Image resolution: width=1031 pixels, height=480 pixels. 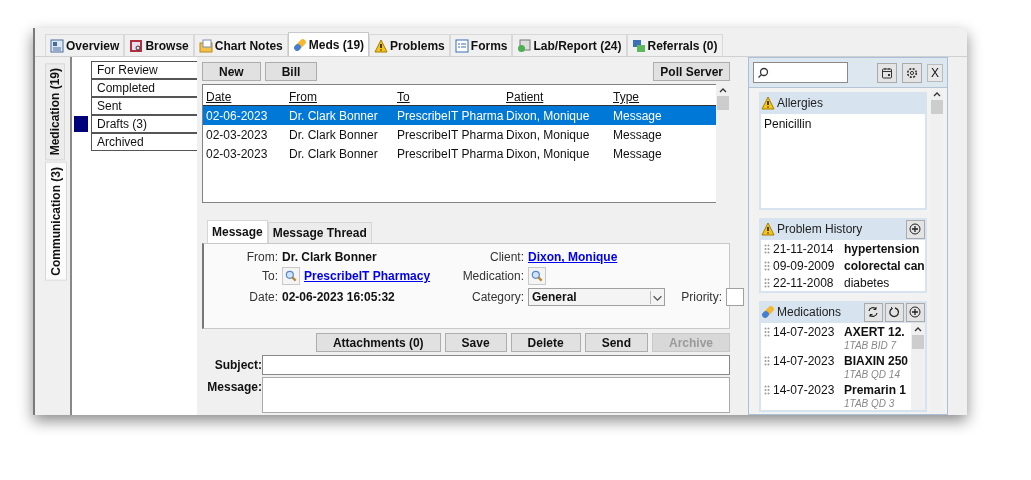 I want to click on settings-icon, so click(x=912, y=72).